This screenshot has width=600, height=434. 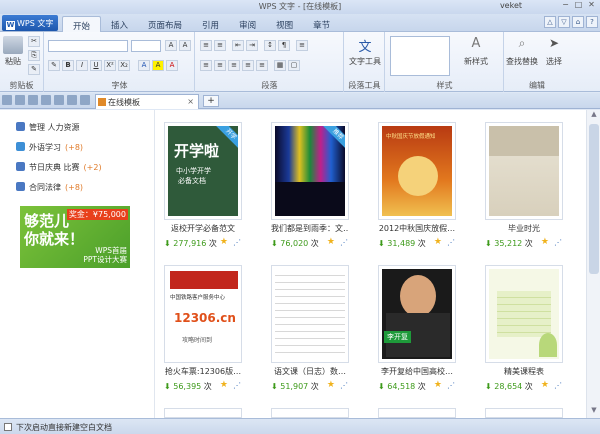 I want to click on preview-icon, so click(x=59, y=100).